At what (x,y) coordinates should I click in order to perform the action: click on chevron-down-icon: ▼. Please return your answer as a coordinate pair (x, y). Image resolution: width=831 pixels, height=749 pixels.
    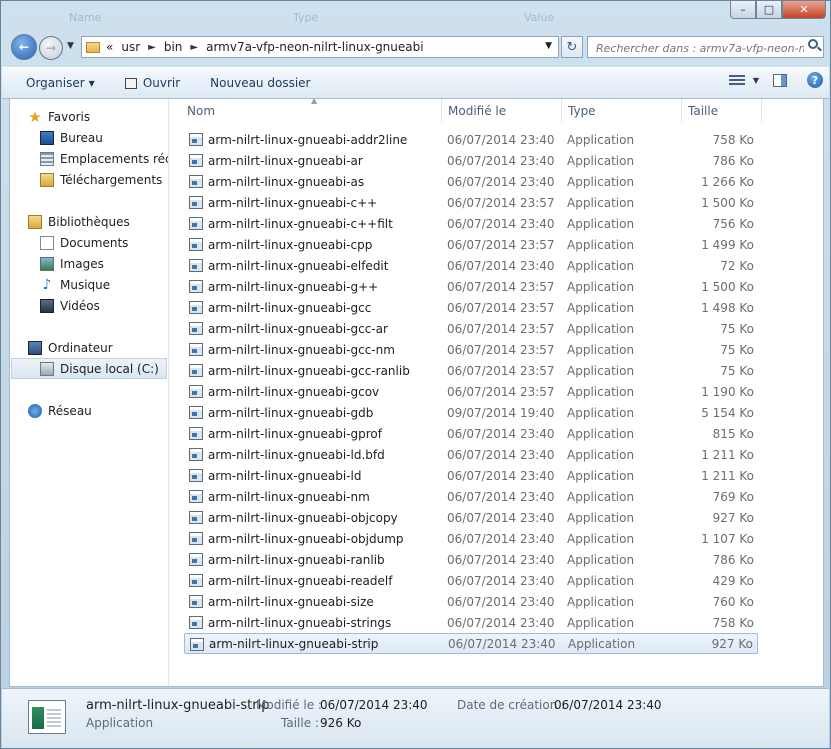
    Looking at the image, I should click on (91, 83).